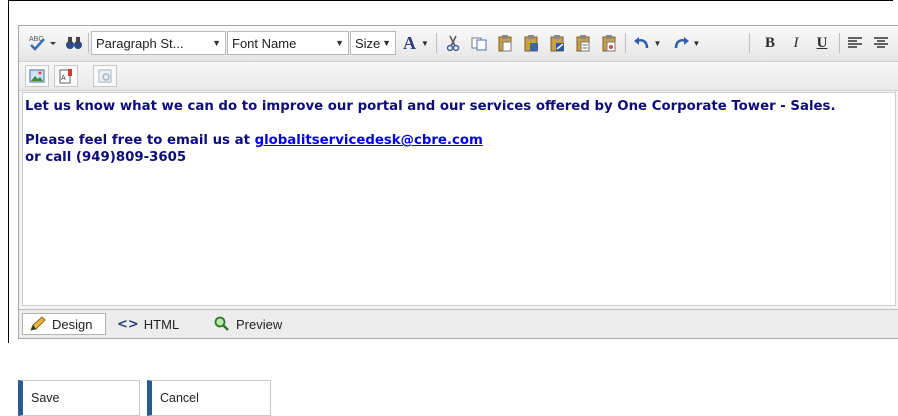 The width and height of the screenshot is (898, 416). Describe the element at coordinates (259, 324) in the screenshot. I see `tab-preview-label: Preview` at that location.